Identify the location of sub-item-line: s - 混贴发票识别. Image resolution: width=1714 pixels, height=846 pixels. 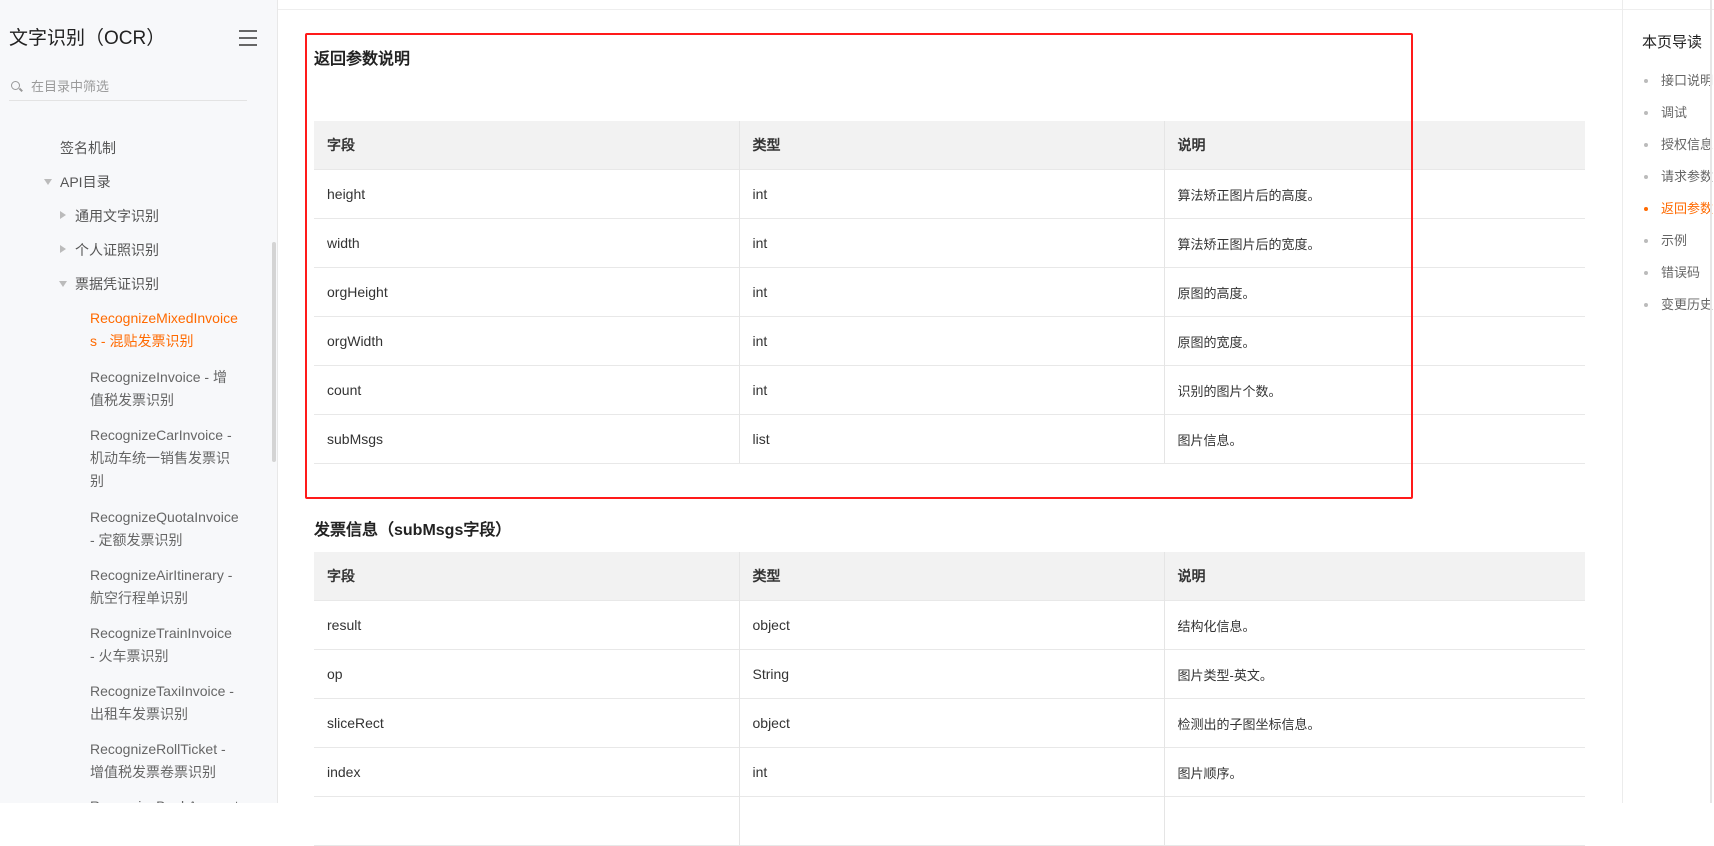
(142, 341).